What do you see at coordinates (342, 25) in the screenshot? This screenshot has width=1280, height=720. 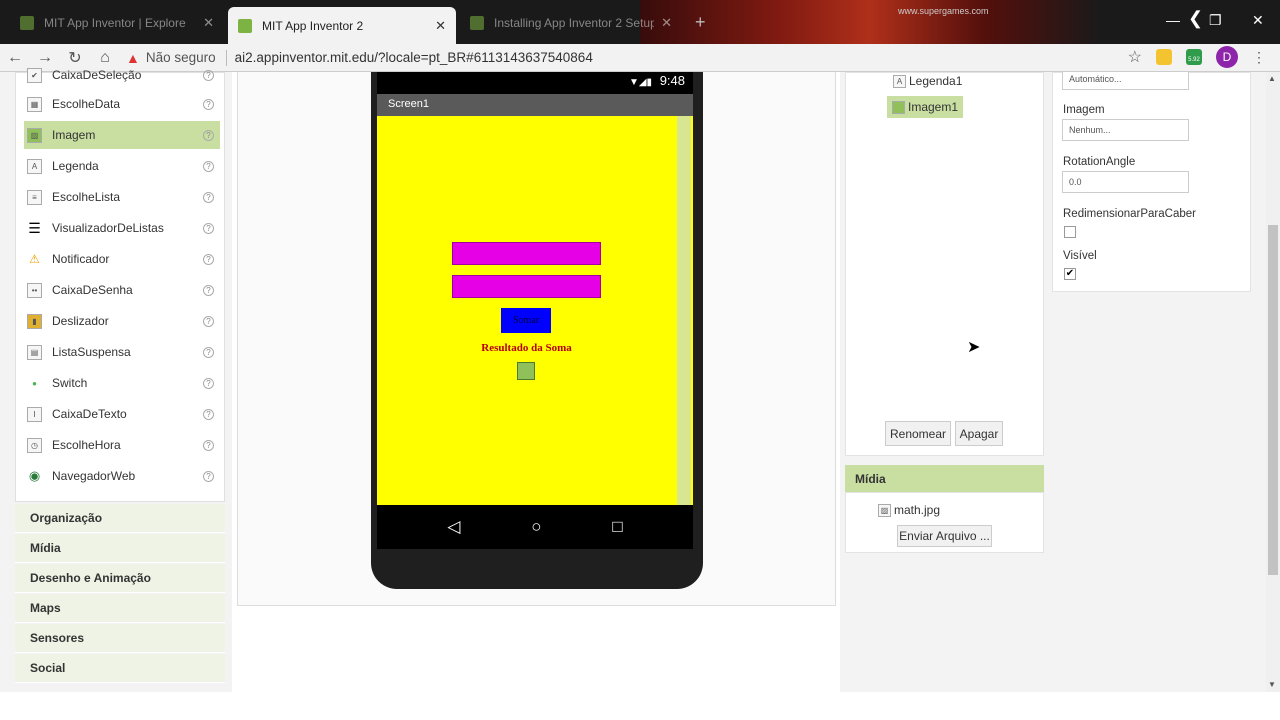 I see `browser-tab-1: MIT App Inventor 2 ✕` at bounding box center [342, 25].